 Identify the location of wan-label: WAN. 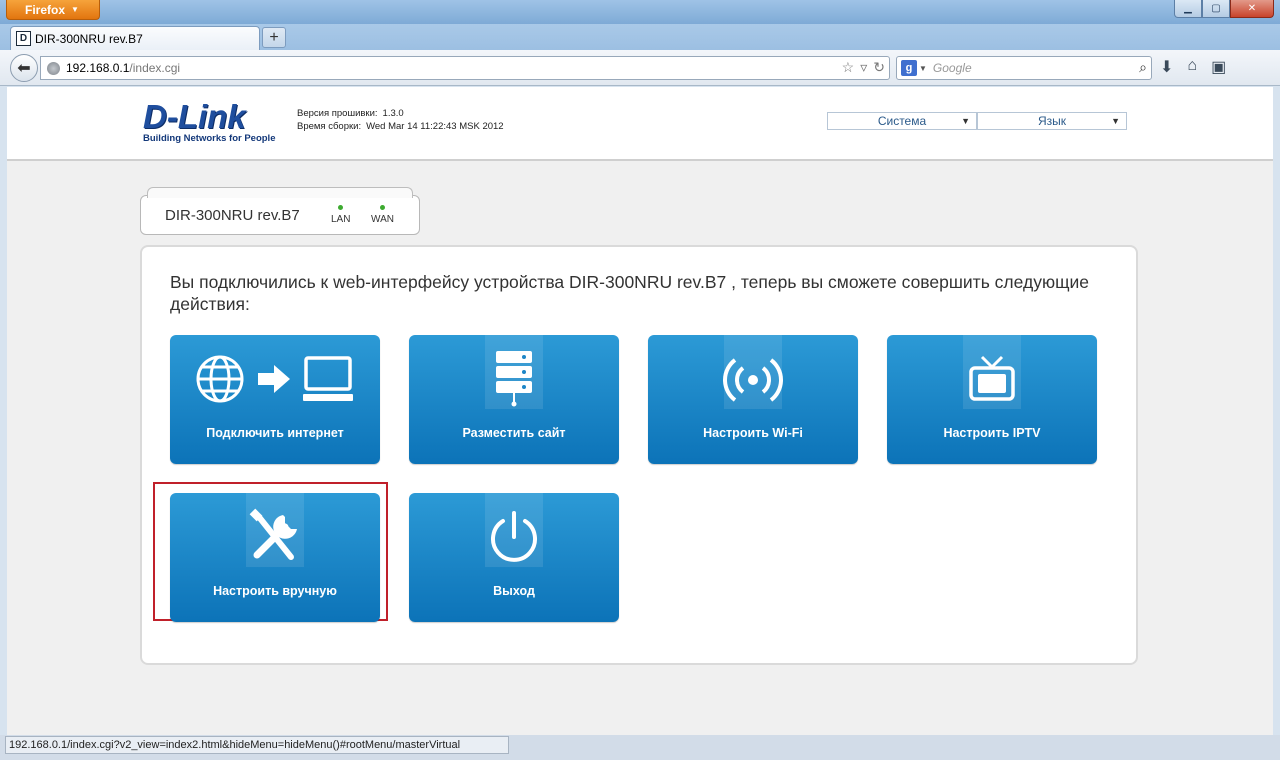
(382, 219).